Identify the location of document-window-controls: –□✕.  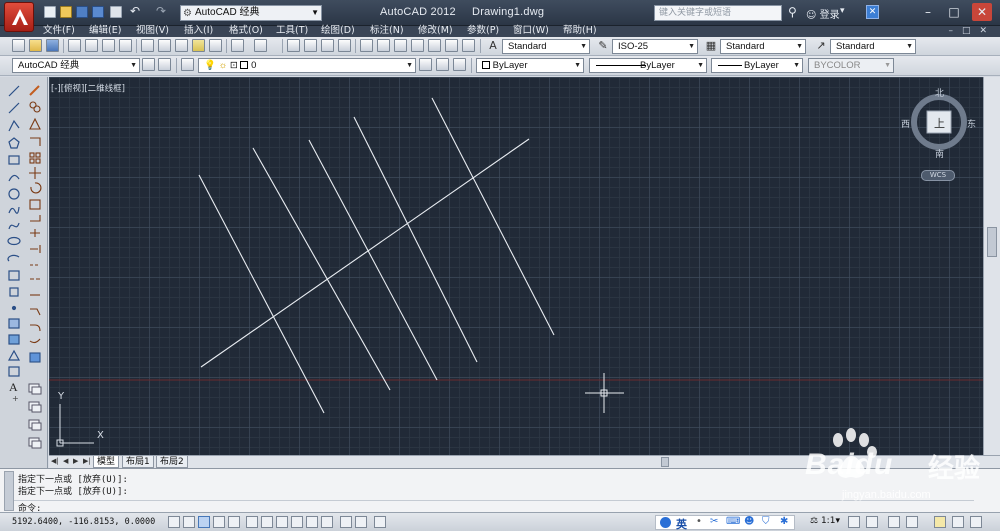
(972, 31).